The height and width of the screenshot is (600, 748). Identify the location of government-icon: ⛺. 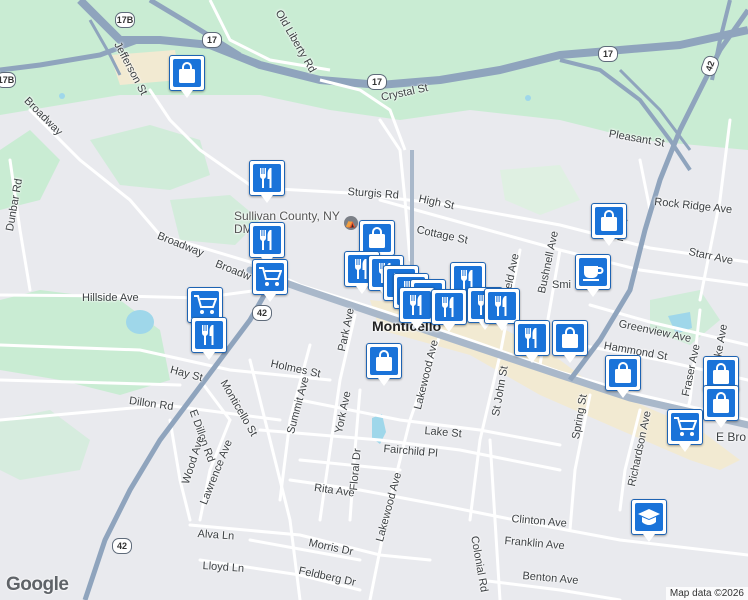
(351, 223).